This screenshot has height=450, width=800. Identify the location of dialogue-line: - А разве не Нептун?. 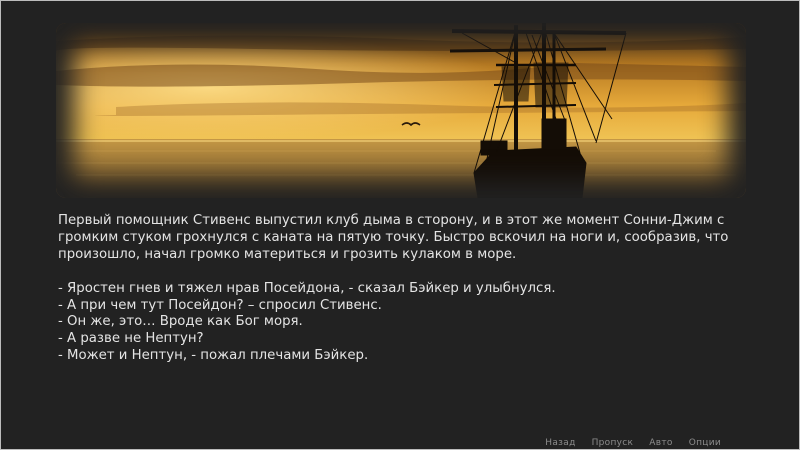
(131, 339).